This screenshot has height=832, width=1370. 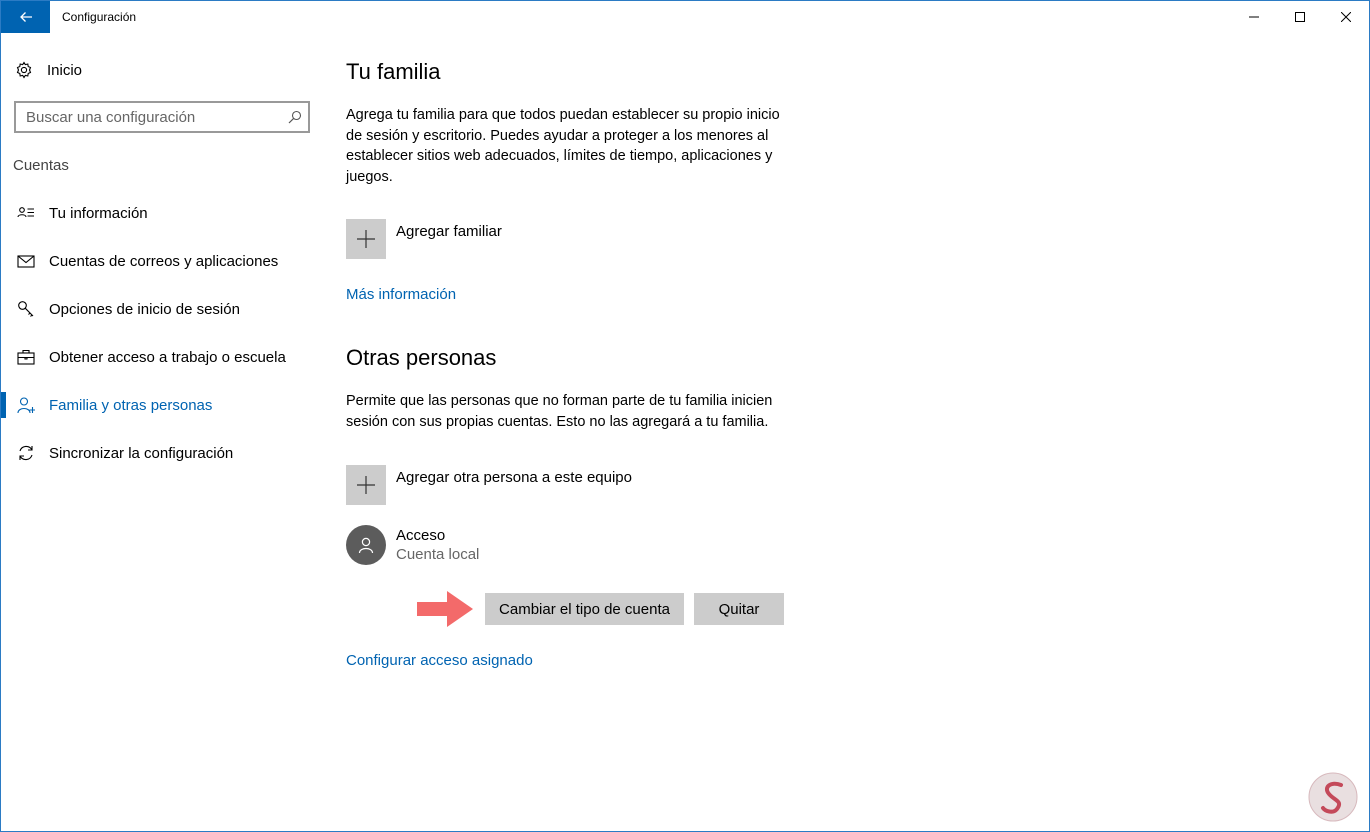 What do you see at coordinates (449, 231) in the screenshot?
I see `add-family-label: Agregar familiar` at bounding box center [449, 231].